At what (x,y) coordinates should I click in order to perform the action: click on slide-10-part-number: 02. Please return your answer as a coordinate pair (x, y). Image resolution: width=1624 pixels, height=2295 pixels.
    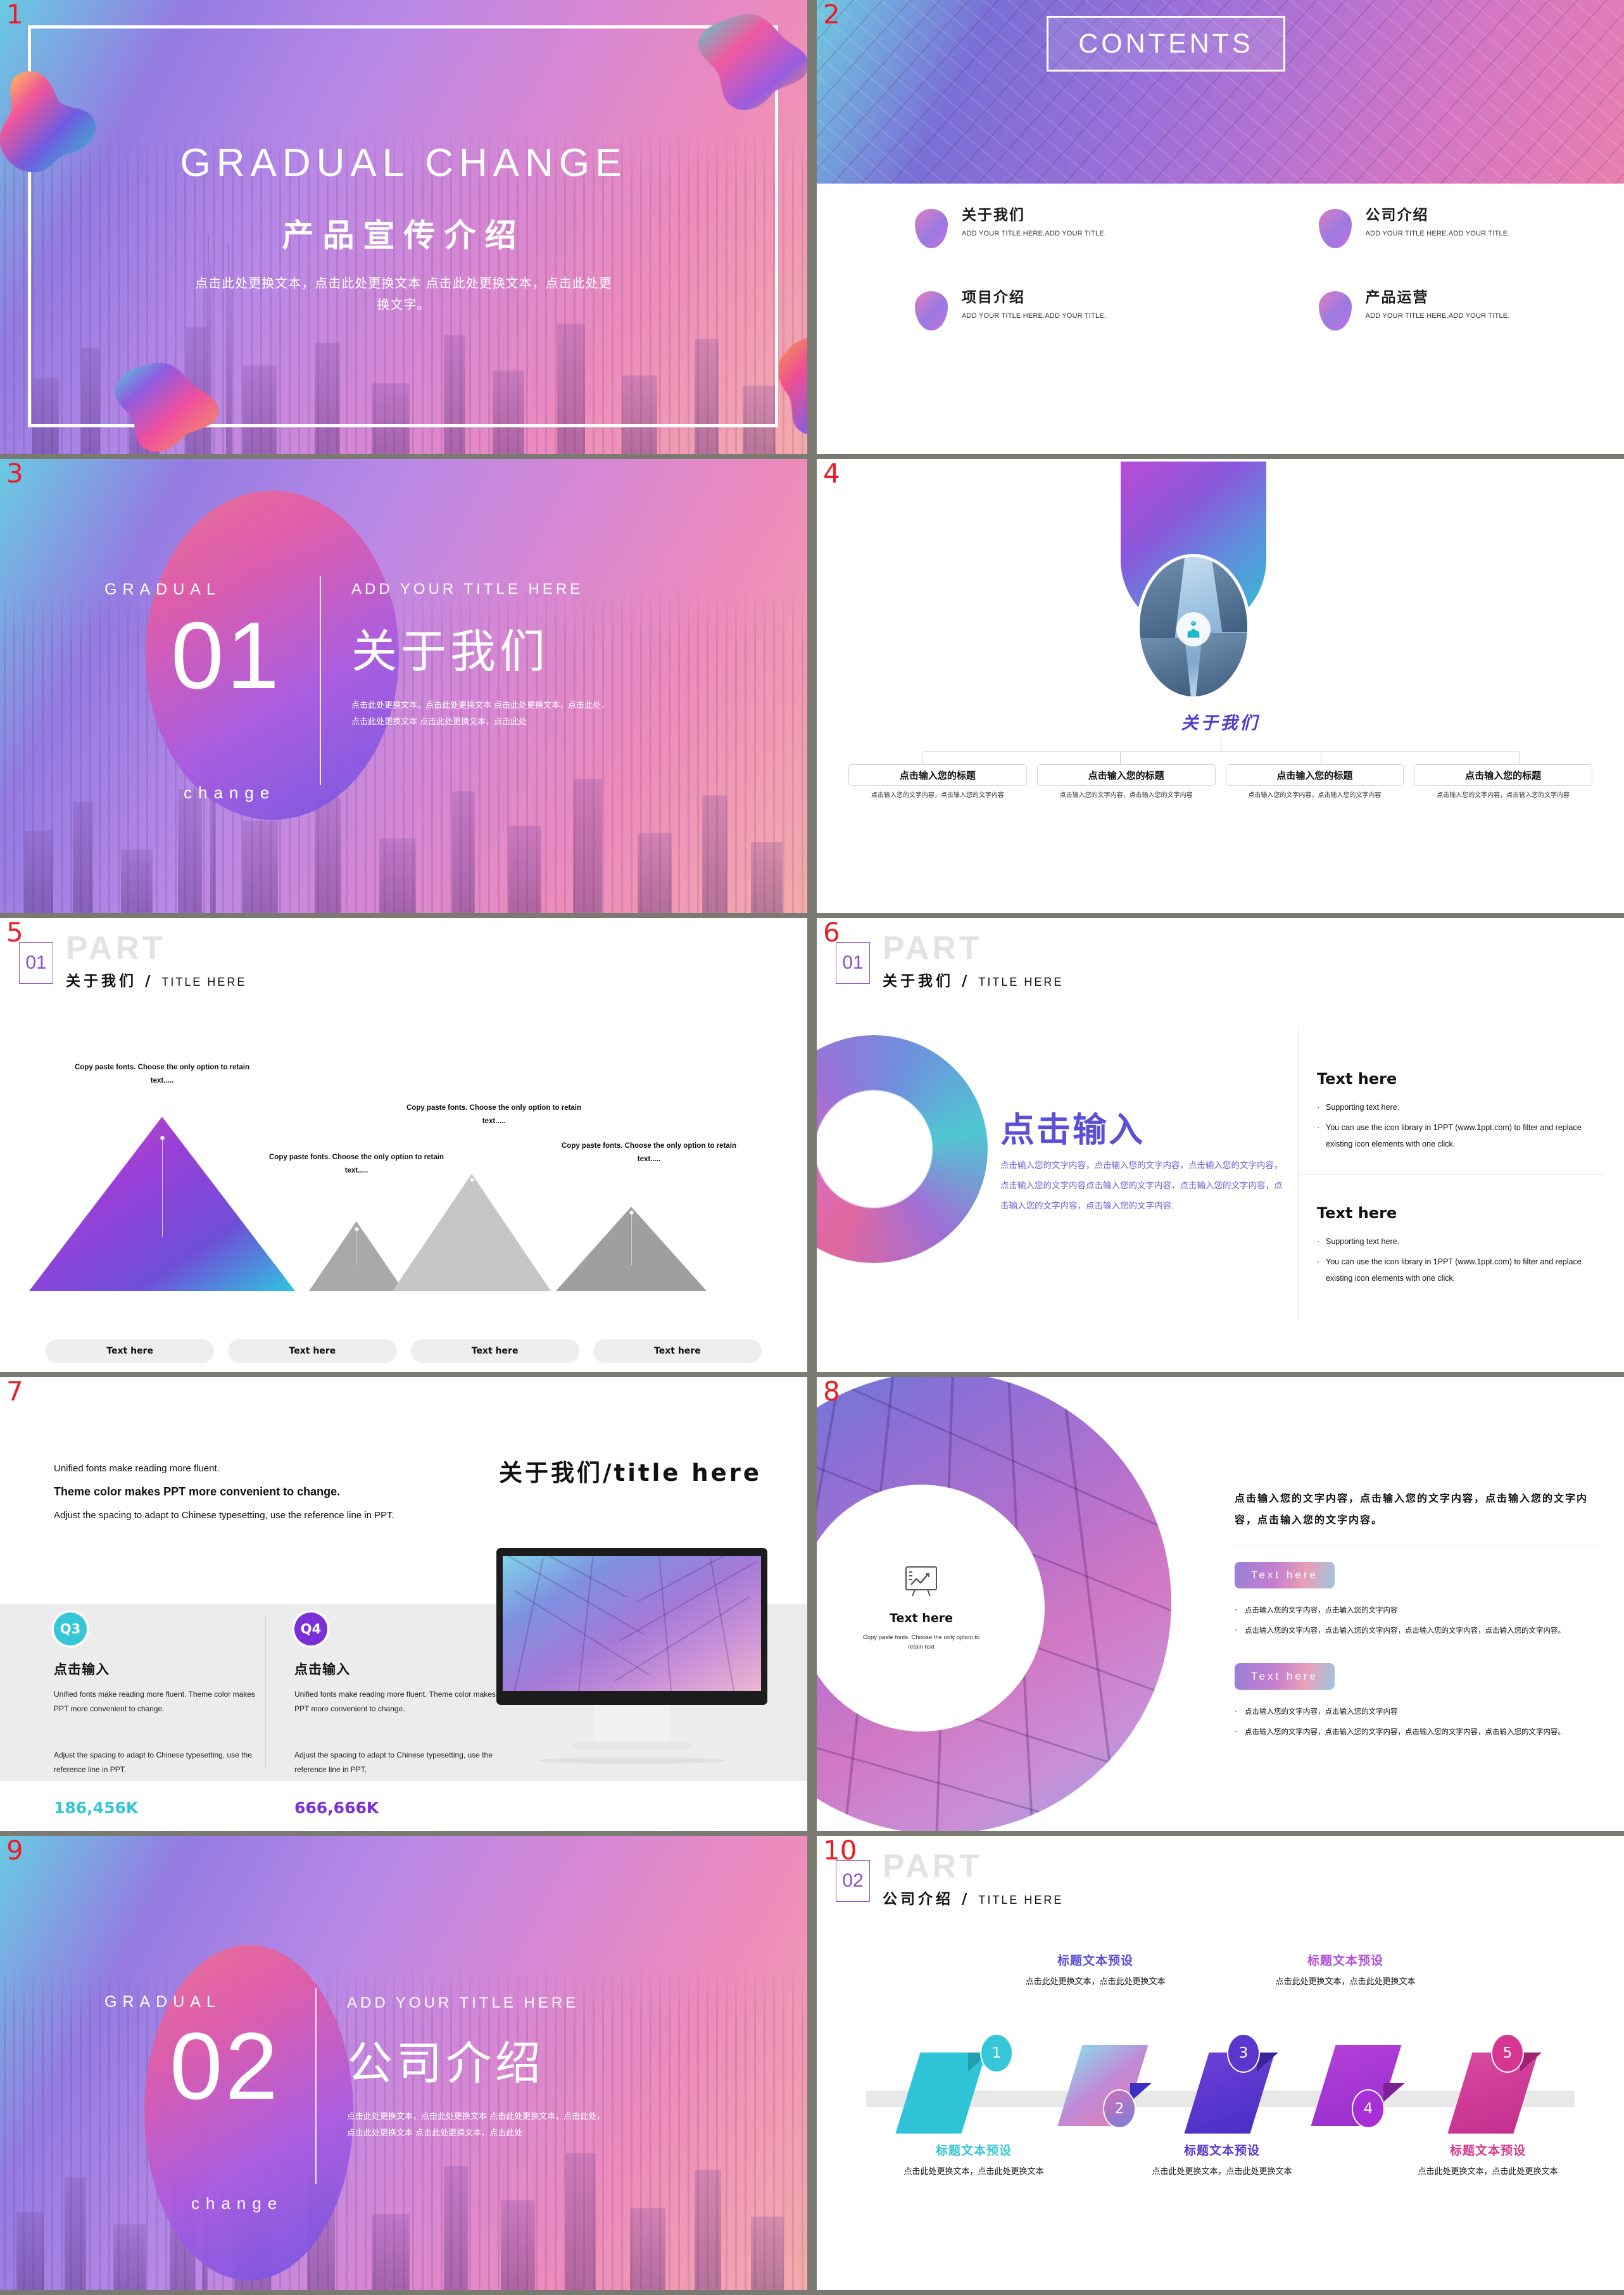
    Looking at the image, I should click on (853, 1880).